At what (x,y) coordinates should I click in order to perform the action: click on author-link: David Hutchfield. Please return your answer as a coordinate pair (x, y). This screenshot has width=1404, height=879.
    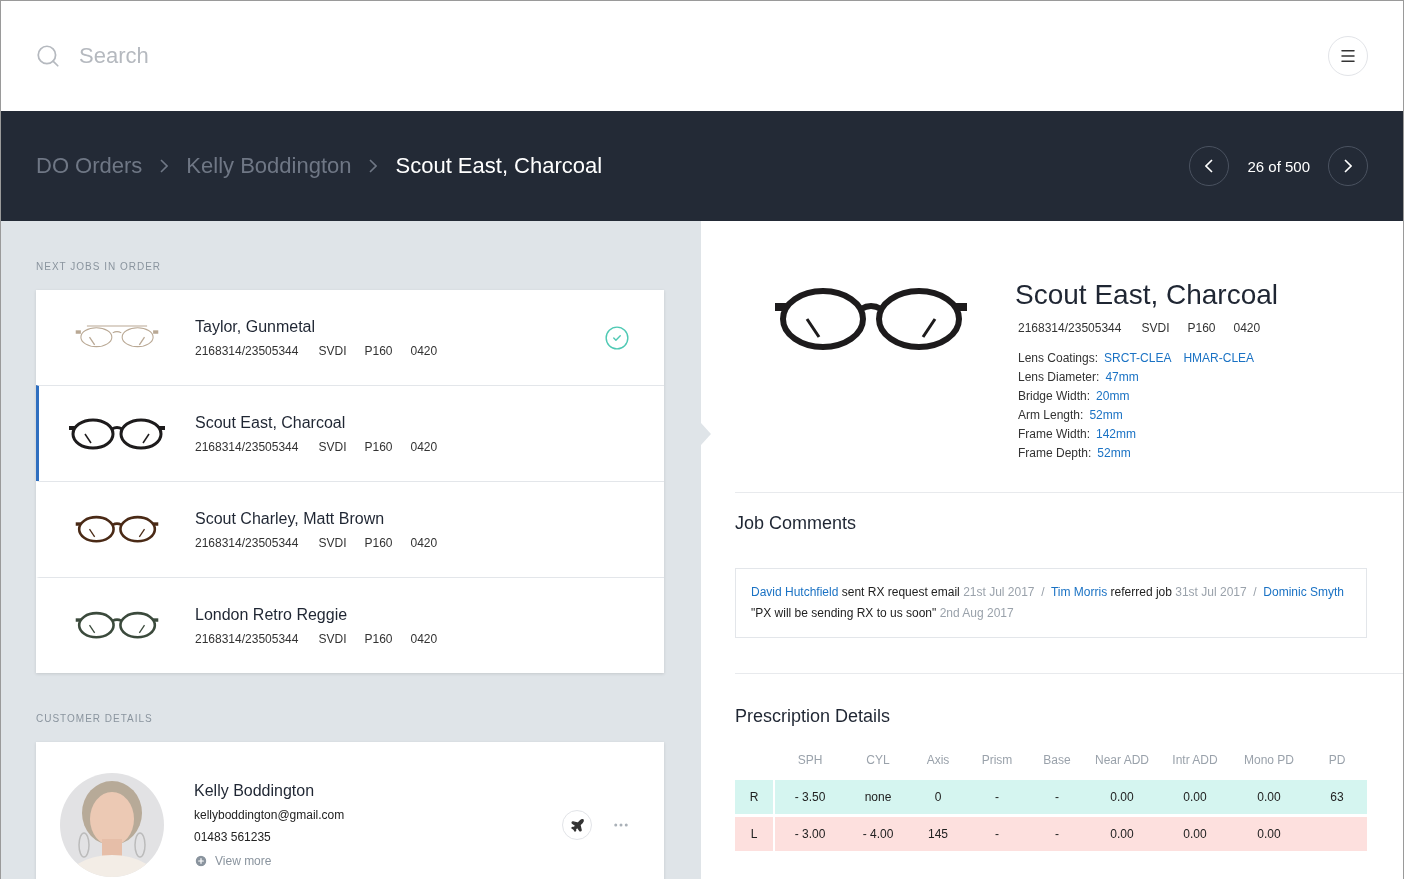
    Looking at the image, I should click on (795, 592).